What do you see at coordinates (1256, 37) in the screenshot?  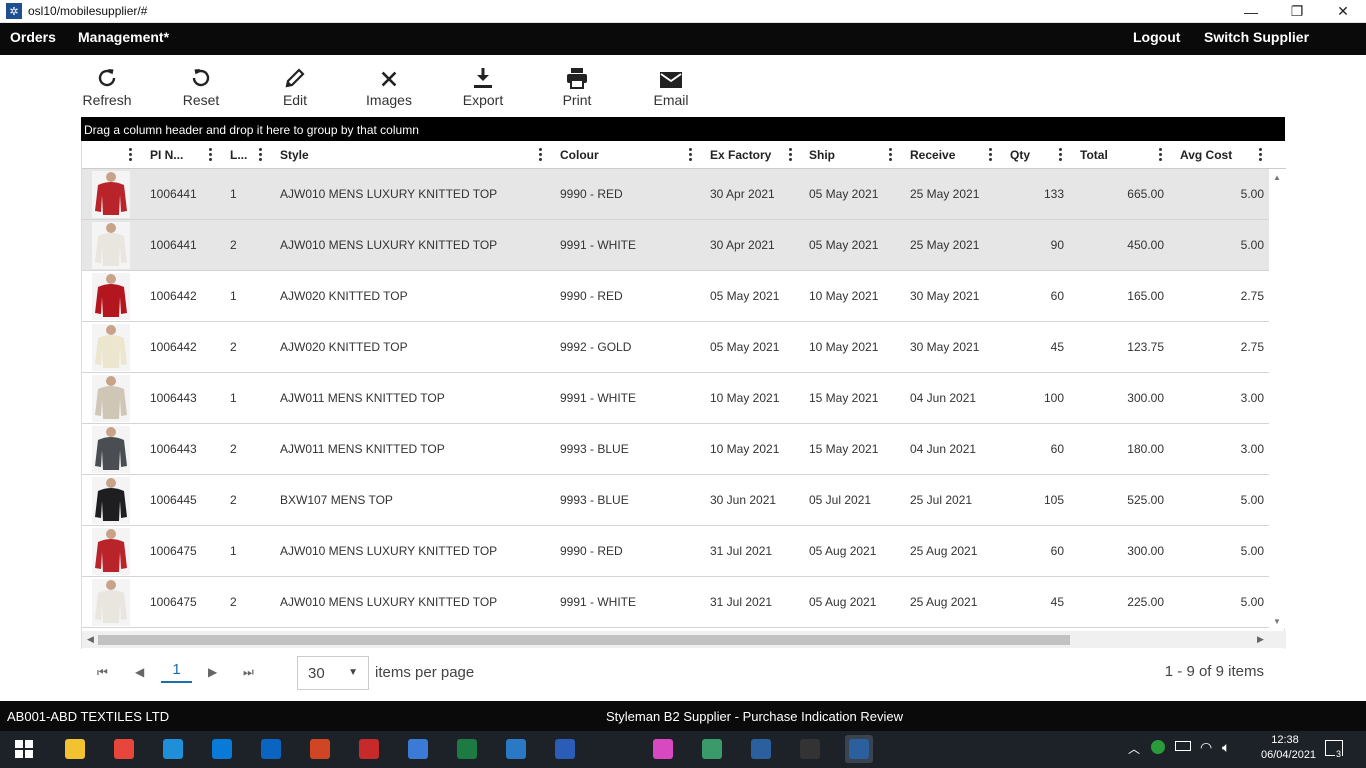 I see `switch-supplier-link: Switch Supplier` at bounding box center [1256, 37].